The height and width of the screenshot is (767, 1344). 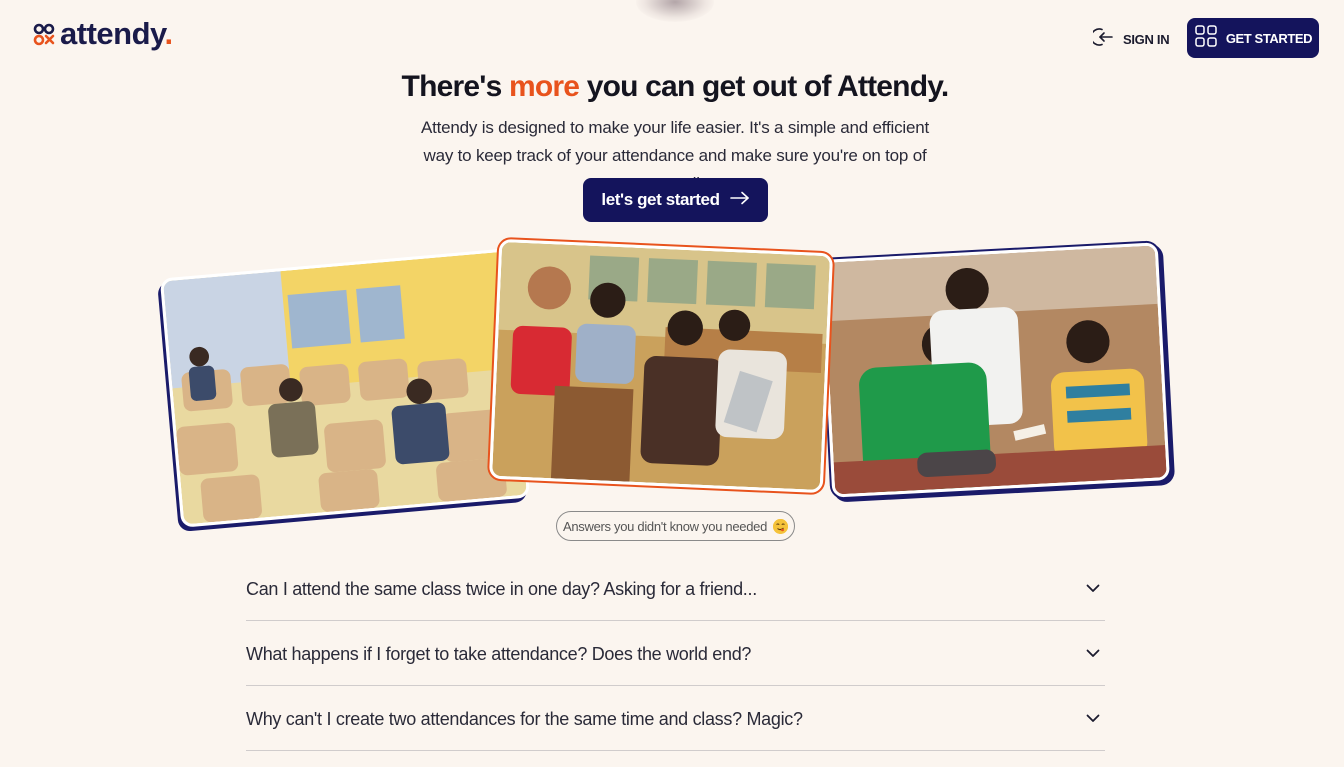 I want to click on emoji-icon, so click(x=781, y=526).